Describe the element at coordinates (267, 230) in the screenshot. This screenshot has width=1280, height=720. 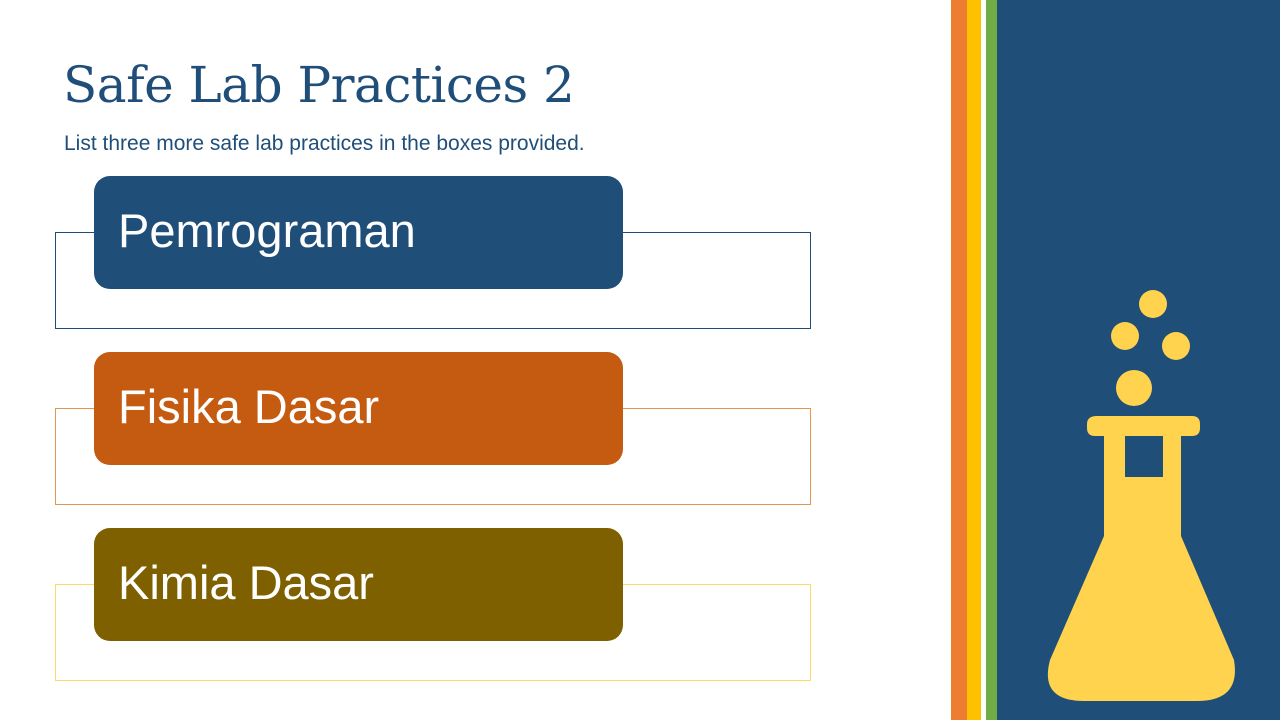
I see `item-label-1: Pemrograman` at that location.